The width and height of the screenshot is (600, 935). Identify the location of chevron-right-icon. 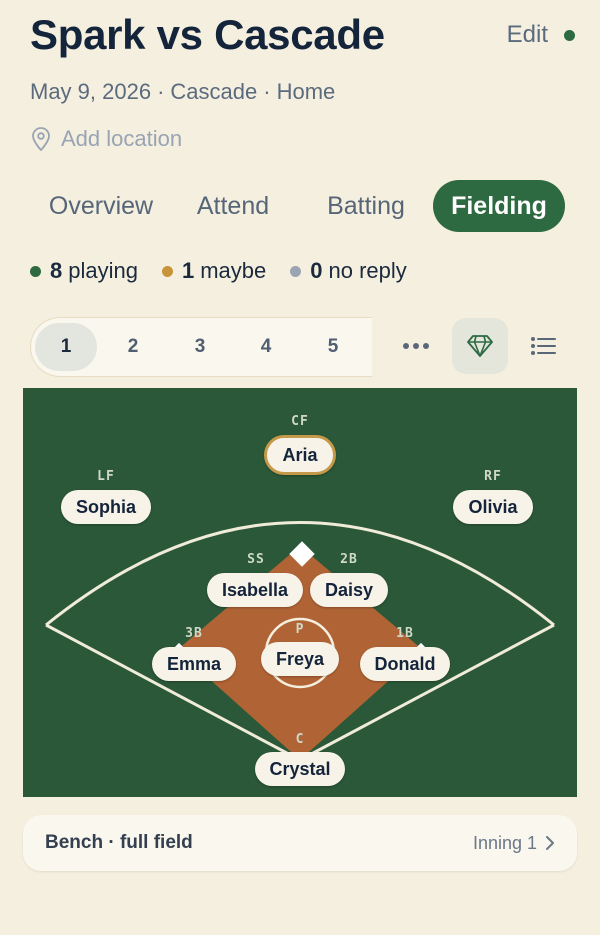
(550, 843).